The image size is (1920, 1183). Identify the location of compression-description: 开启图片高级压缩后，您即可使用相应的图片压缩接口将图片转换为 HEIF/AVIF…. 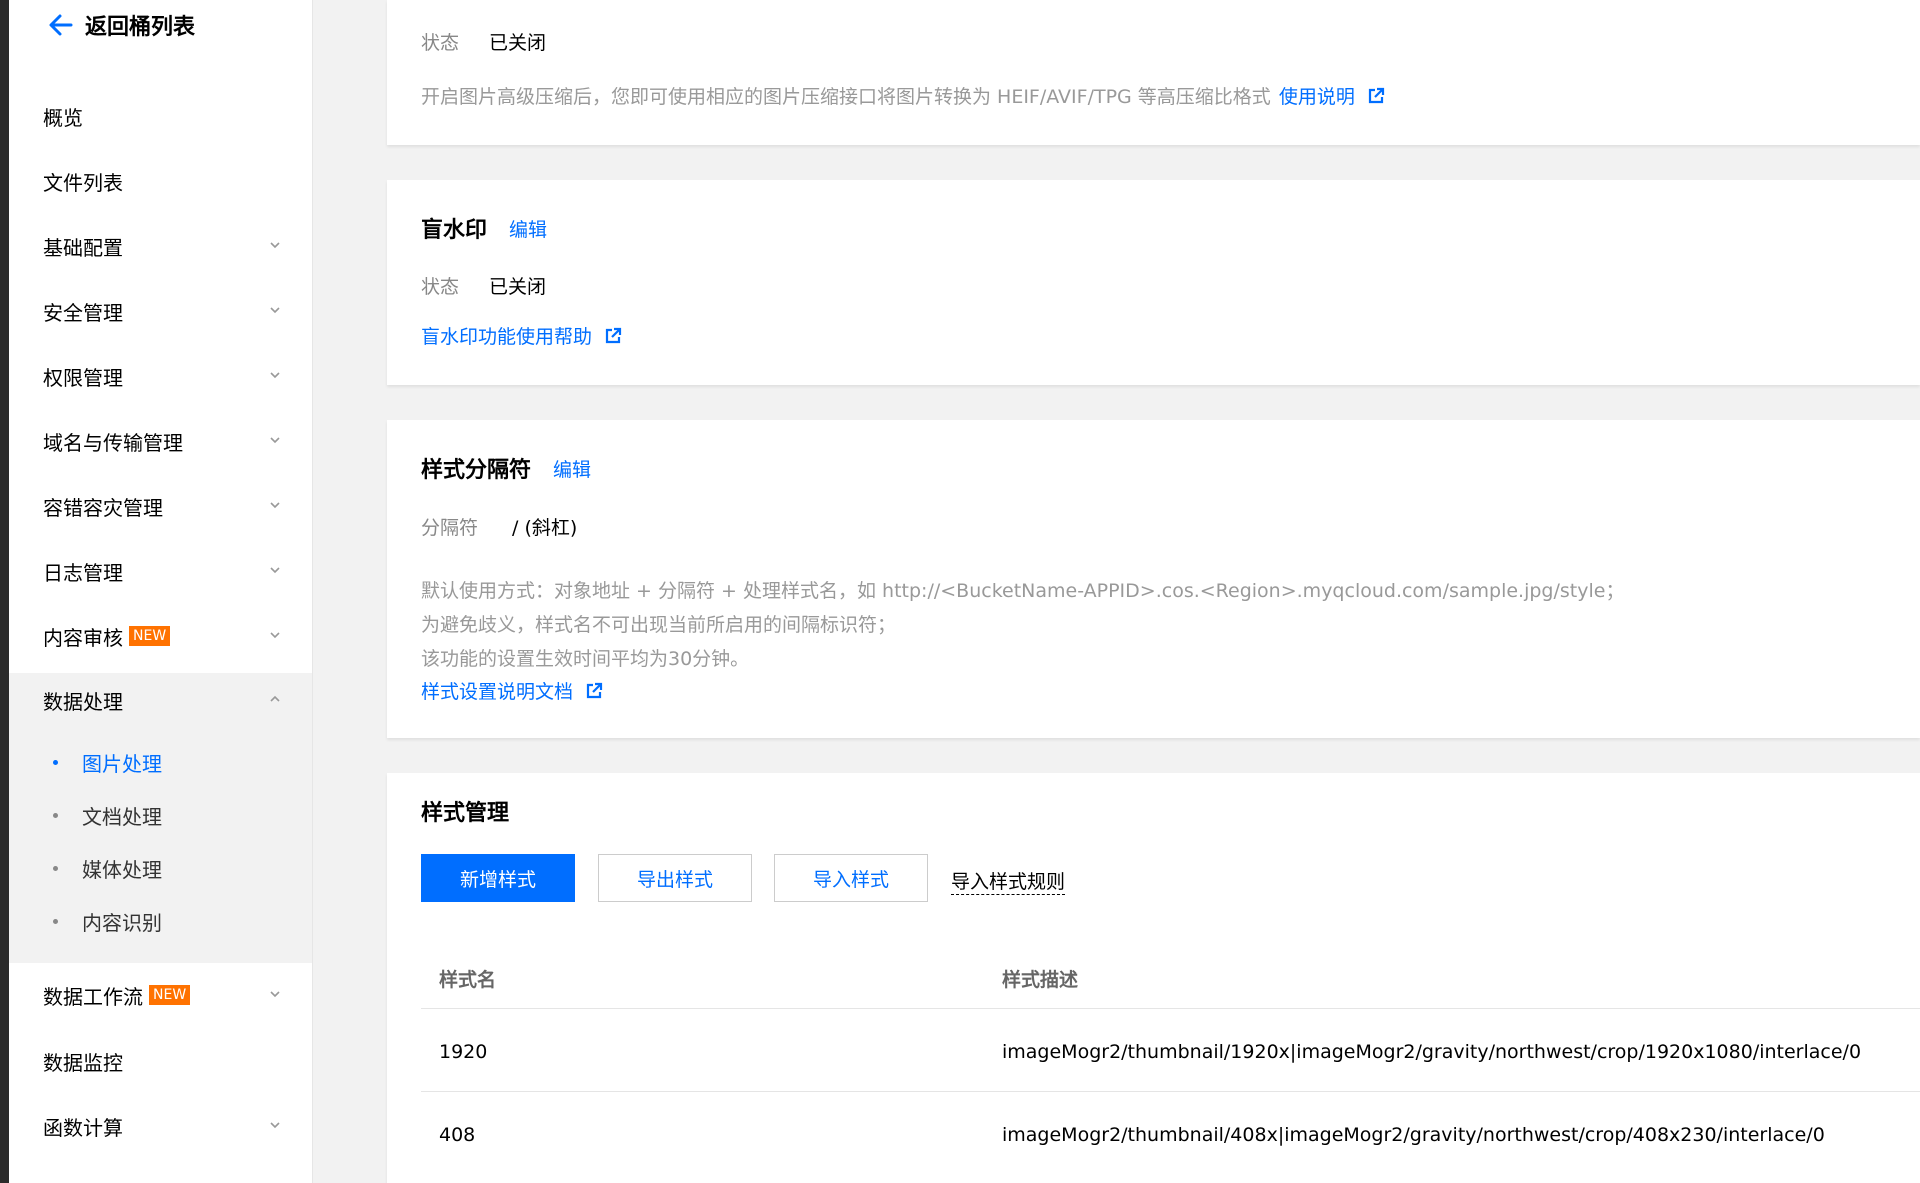
(846, 97).